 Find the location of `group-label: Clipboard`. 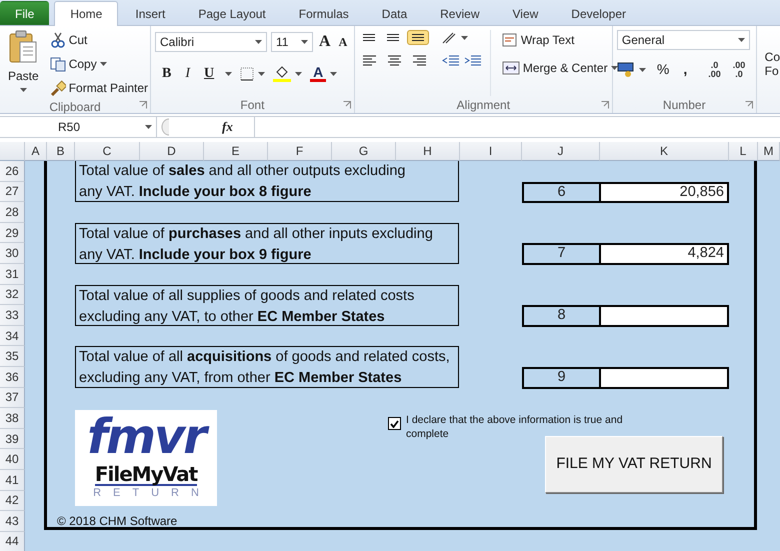

group-label: Clipboard is located at coordinates (75, 107).